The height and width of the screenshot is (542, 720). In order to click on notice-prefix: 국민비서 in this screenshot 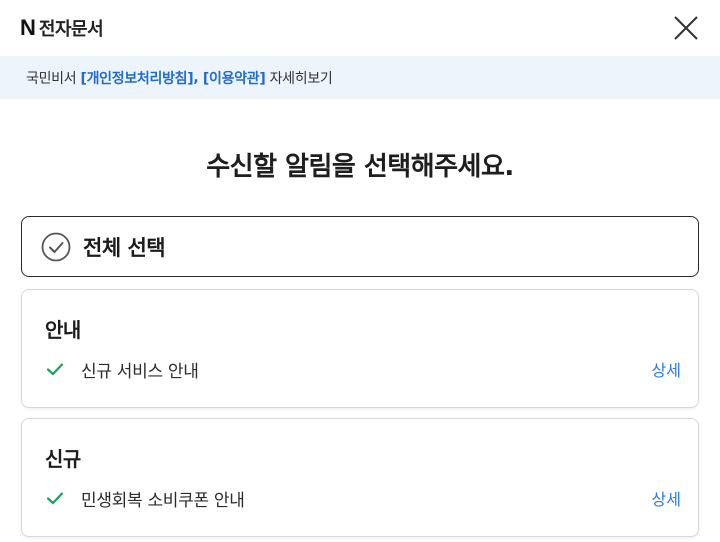, I will do `click(53, 78)`.